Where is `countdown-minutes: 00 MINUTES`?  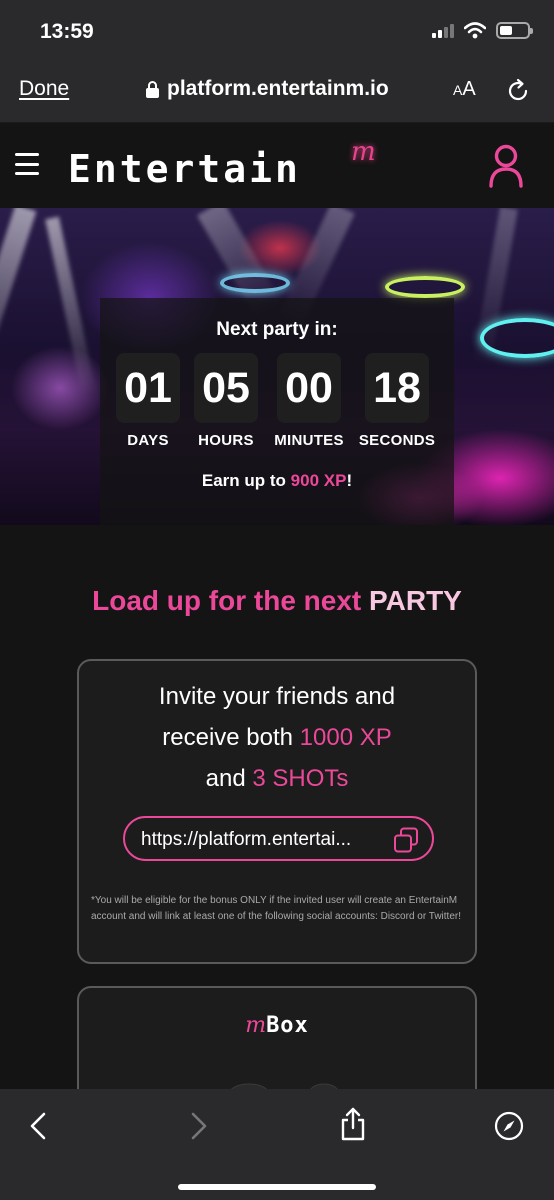
countdown-minutes: 00 MINUTES is located at coordinates (309, 401).